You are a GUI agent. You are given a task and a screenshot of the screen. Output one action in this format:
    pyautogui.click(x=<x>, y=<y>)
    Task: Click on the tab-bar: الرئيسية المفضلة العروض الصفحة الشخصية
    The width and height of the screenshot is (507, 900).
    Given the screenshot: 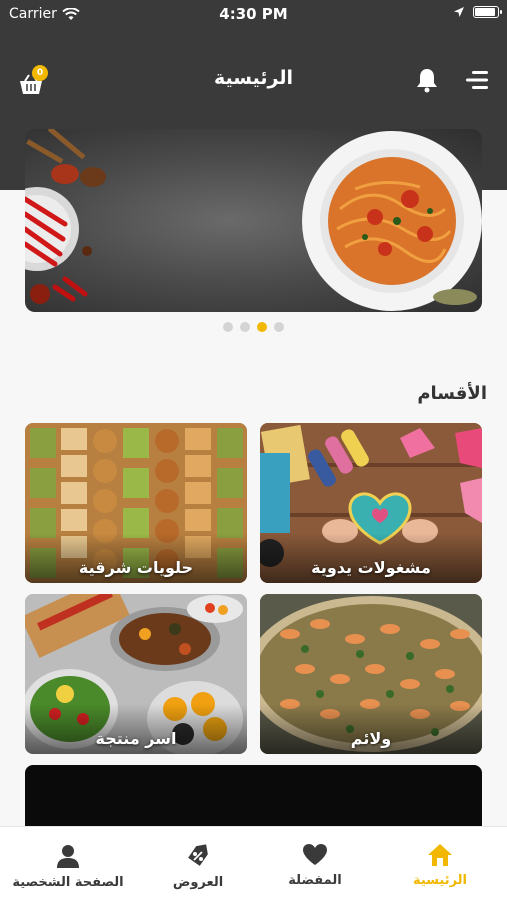 What is the action you would take?
    pyautogui.click(x=253, y=863)
    